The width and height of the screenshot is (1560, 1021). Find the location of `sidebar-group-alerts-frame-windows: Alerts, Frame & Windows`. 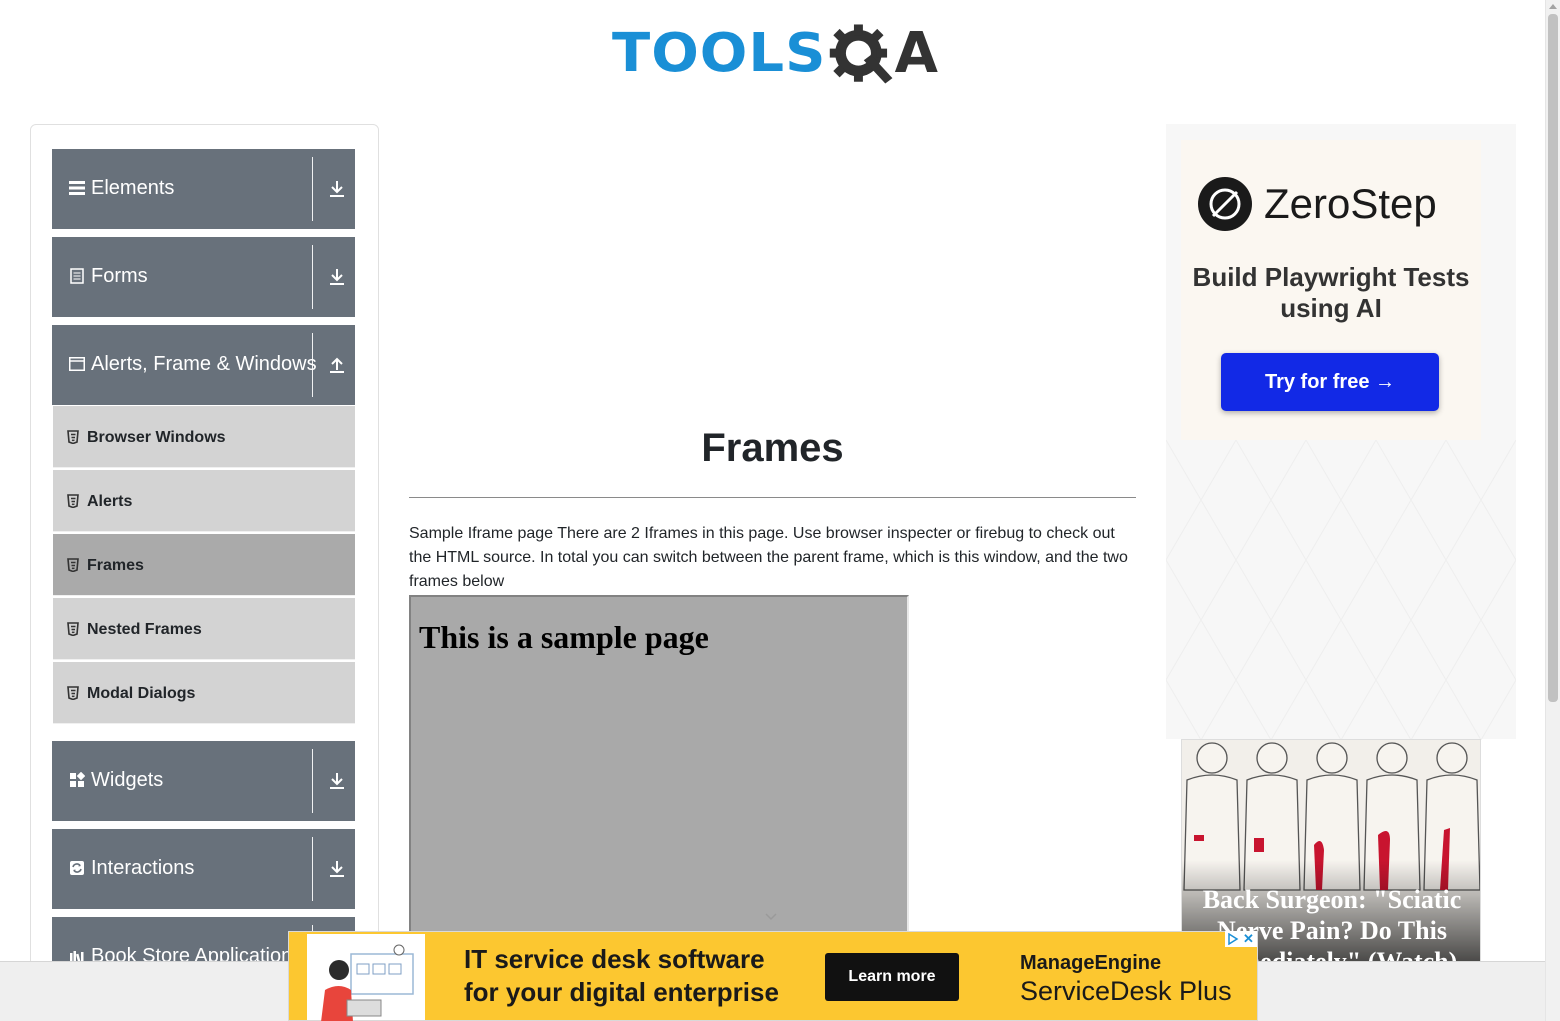

sidebar-group-alerts-frame-windows: Alerts, Frame & Windows is located at coordinates (203, 365).